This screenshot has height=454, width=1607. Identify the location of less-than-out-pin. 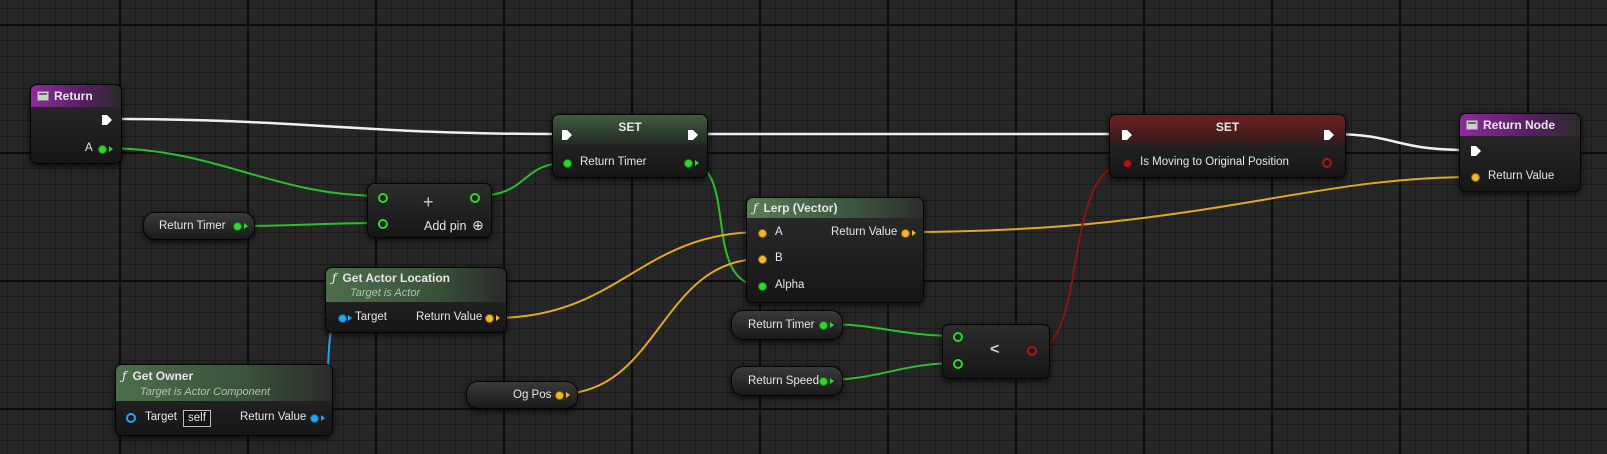
(1032, 351).